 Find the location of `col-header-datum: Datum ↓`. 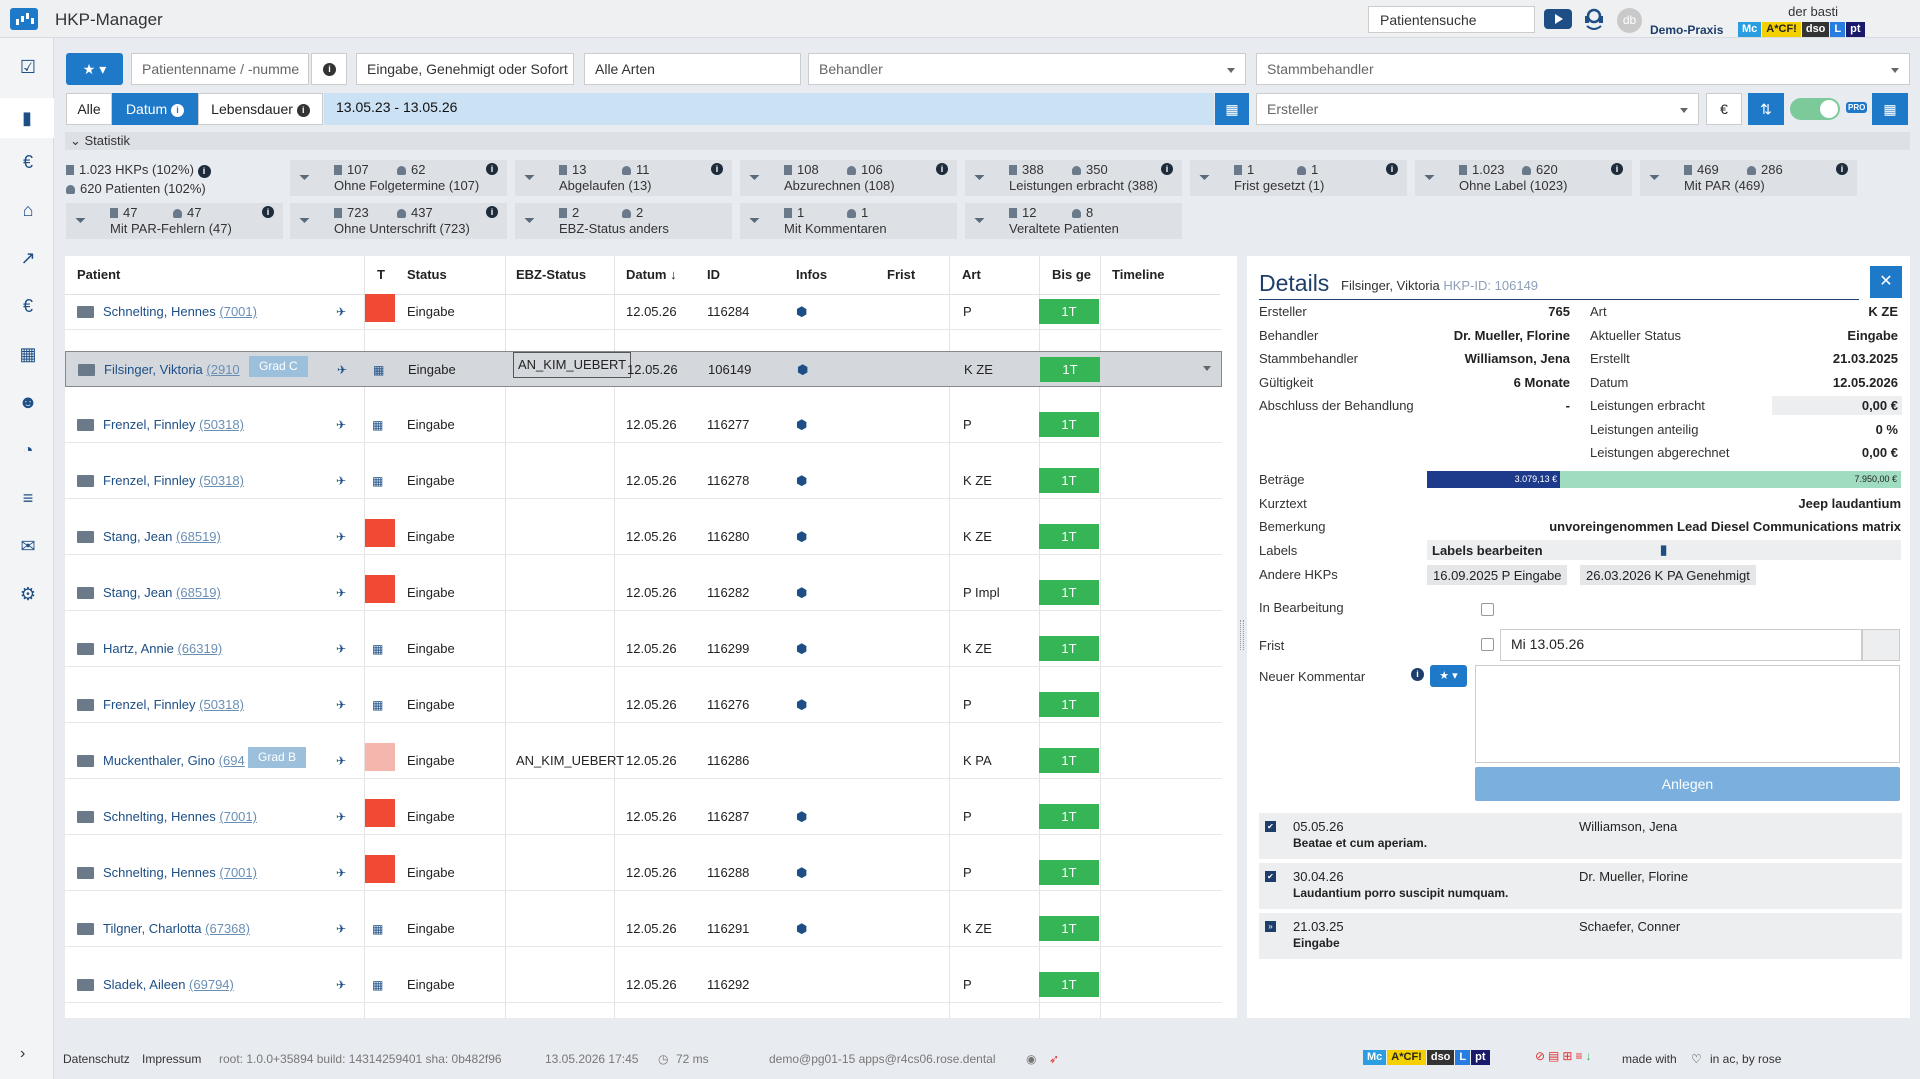

col-header-datum: Datum ↓ is located at coordinates (651, 275).